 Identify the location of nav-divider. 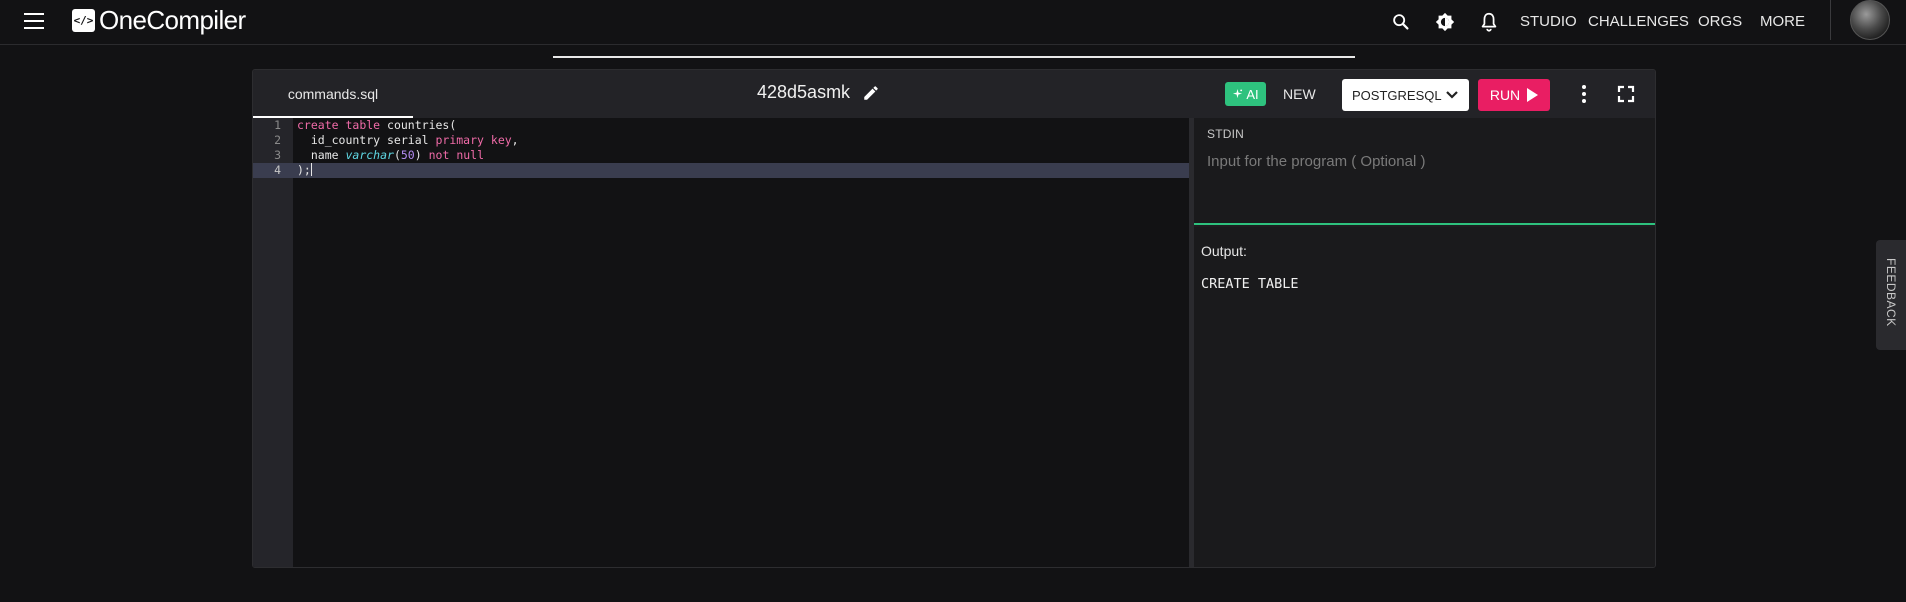
(1830, 20).